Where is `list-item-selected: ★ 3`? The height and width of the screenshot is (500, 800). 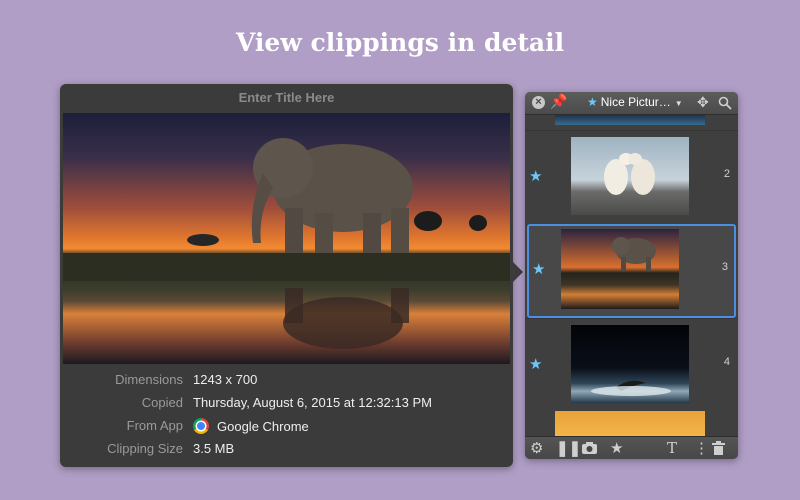
list-item-selected: ★ 3 is located at coordinates (631, 271).